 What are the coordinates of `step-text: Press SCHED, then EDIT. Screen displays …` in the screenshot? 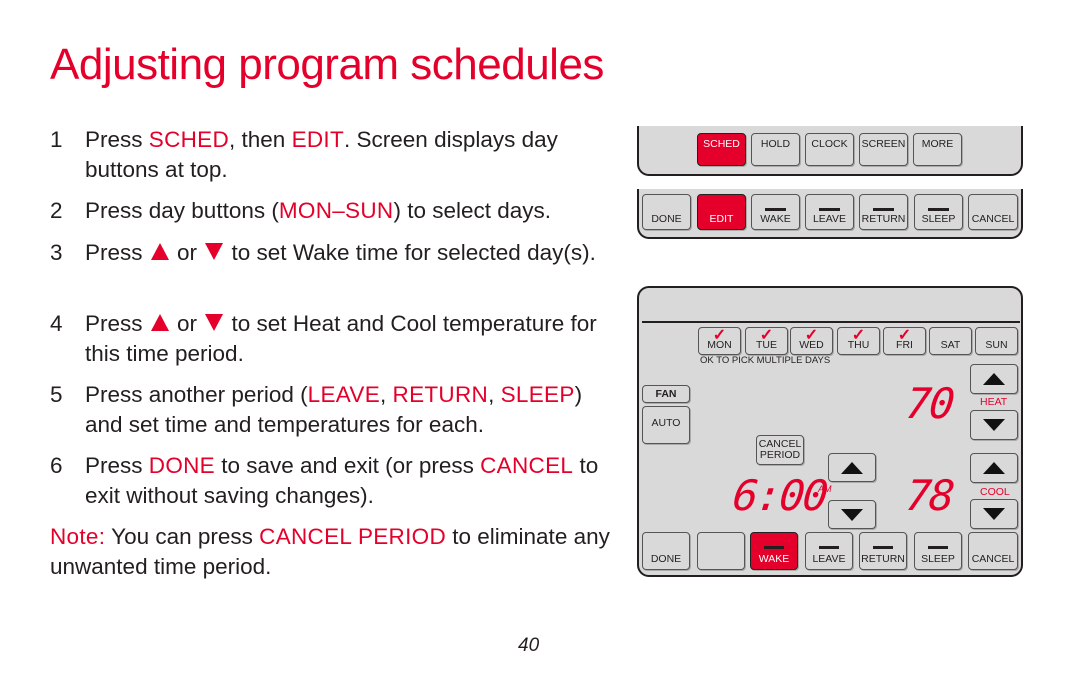 It's located at (347, 154).